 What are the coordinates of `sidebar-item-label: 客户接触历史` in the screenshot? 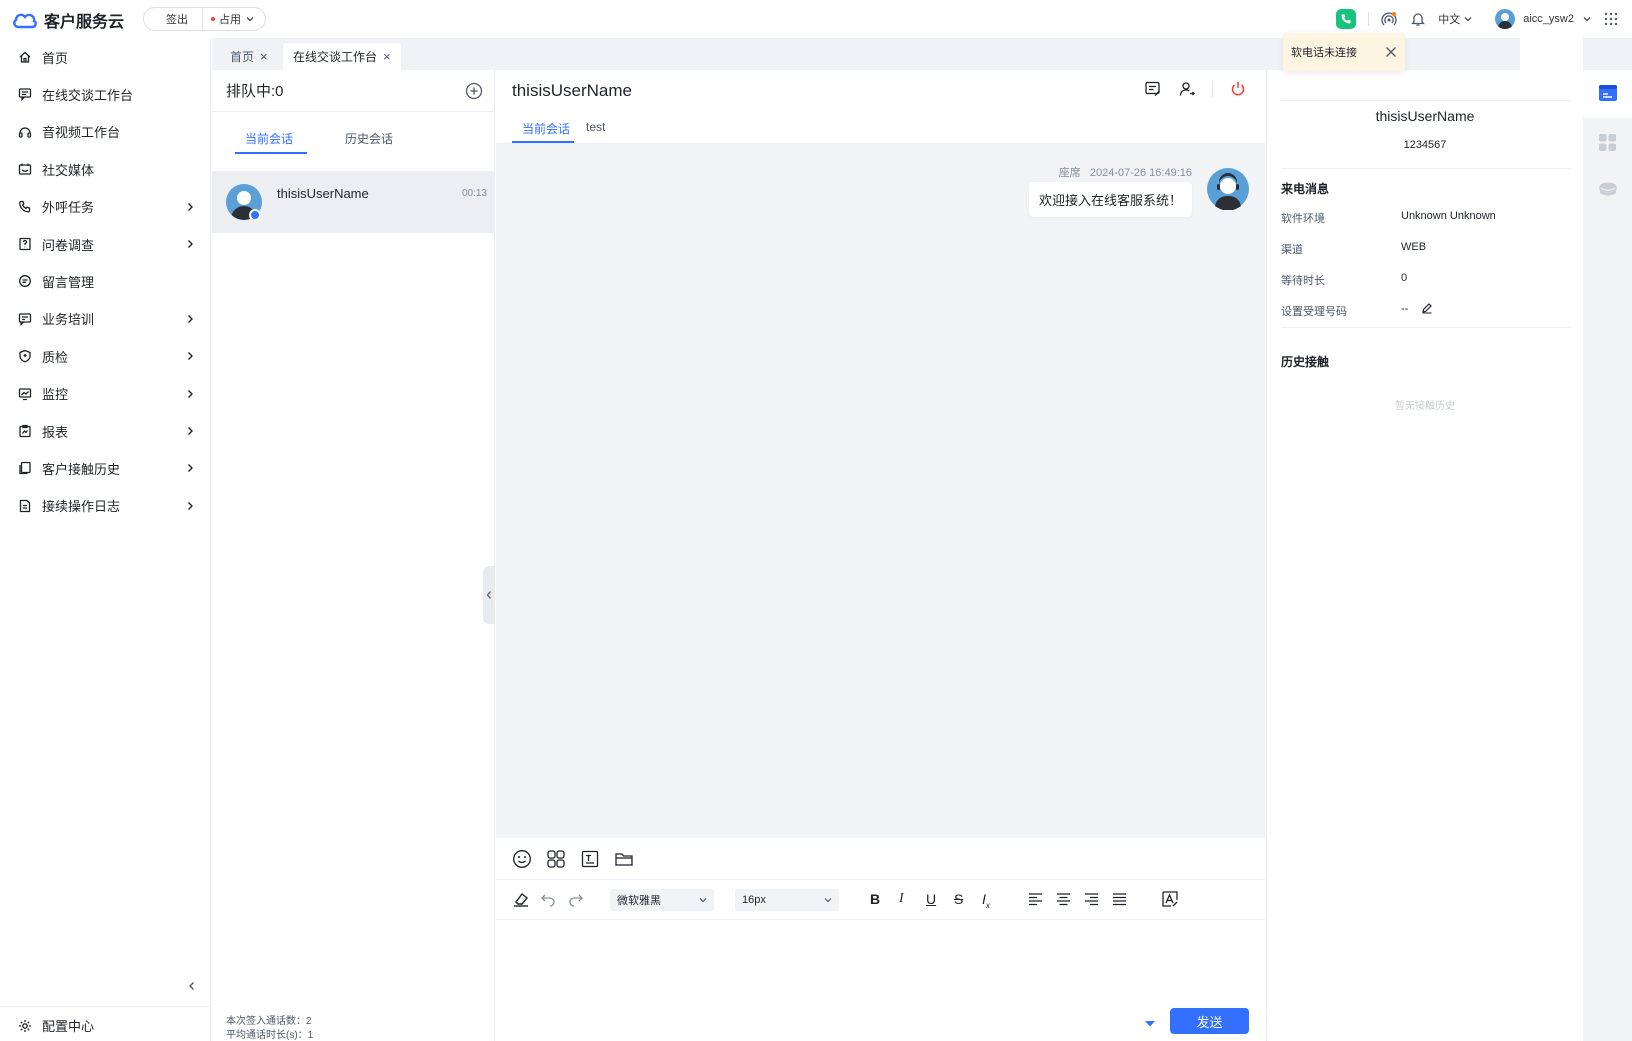 It's located at (81, 469).